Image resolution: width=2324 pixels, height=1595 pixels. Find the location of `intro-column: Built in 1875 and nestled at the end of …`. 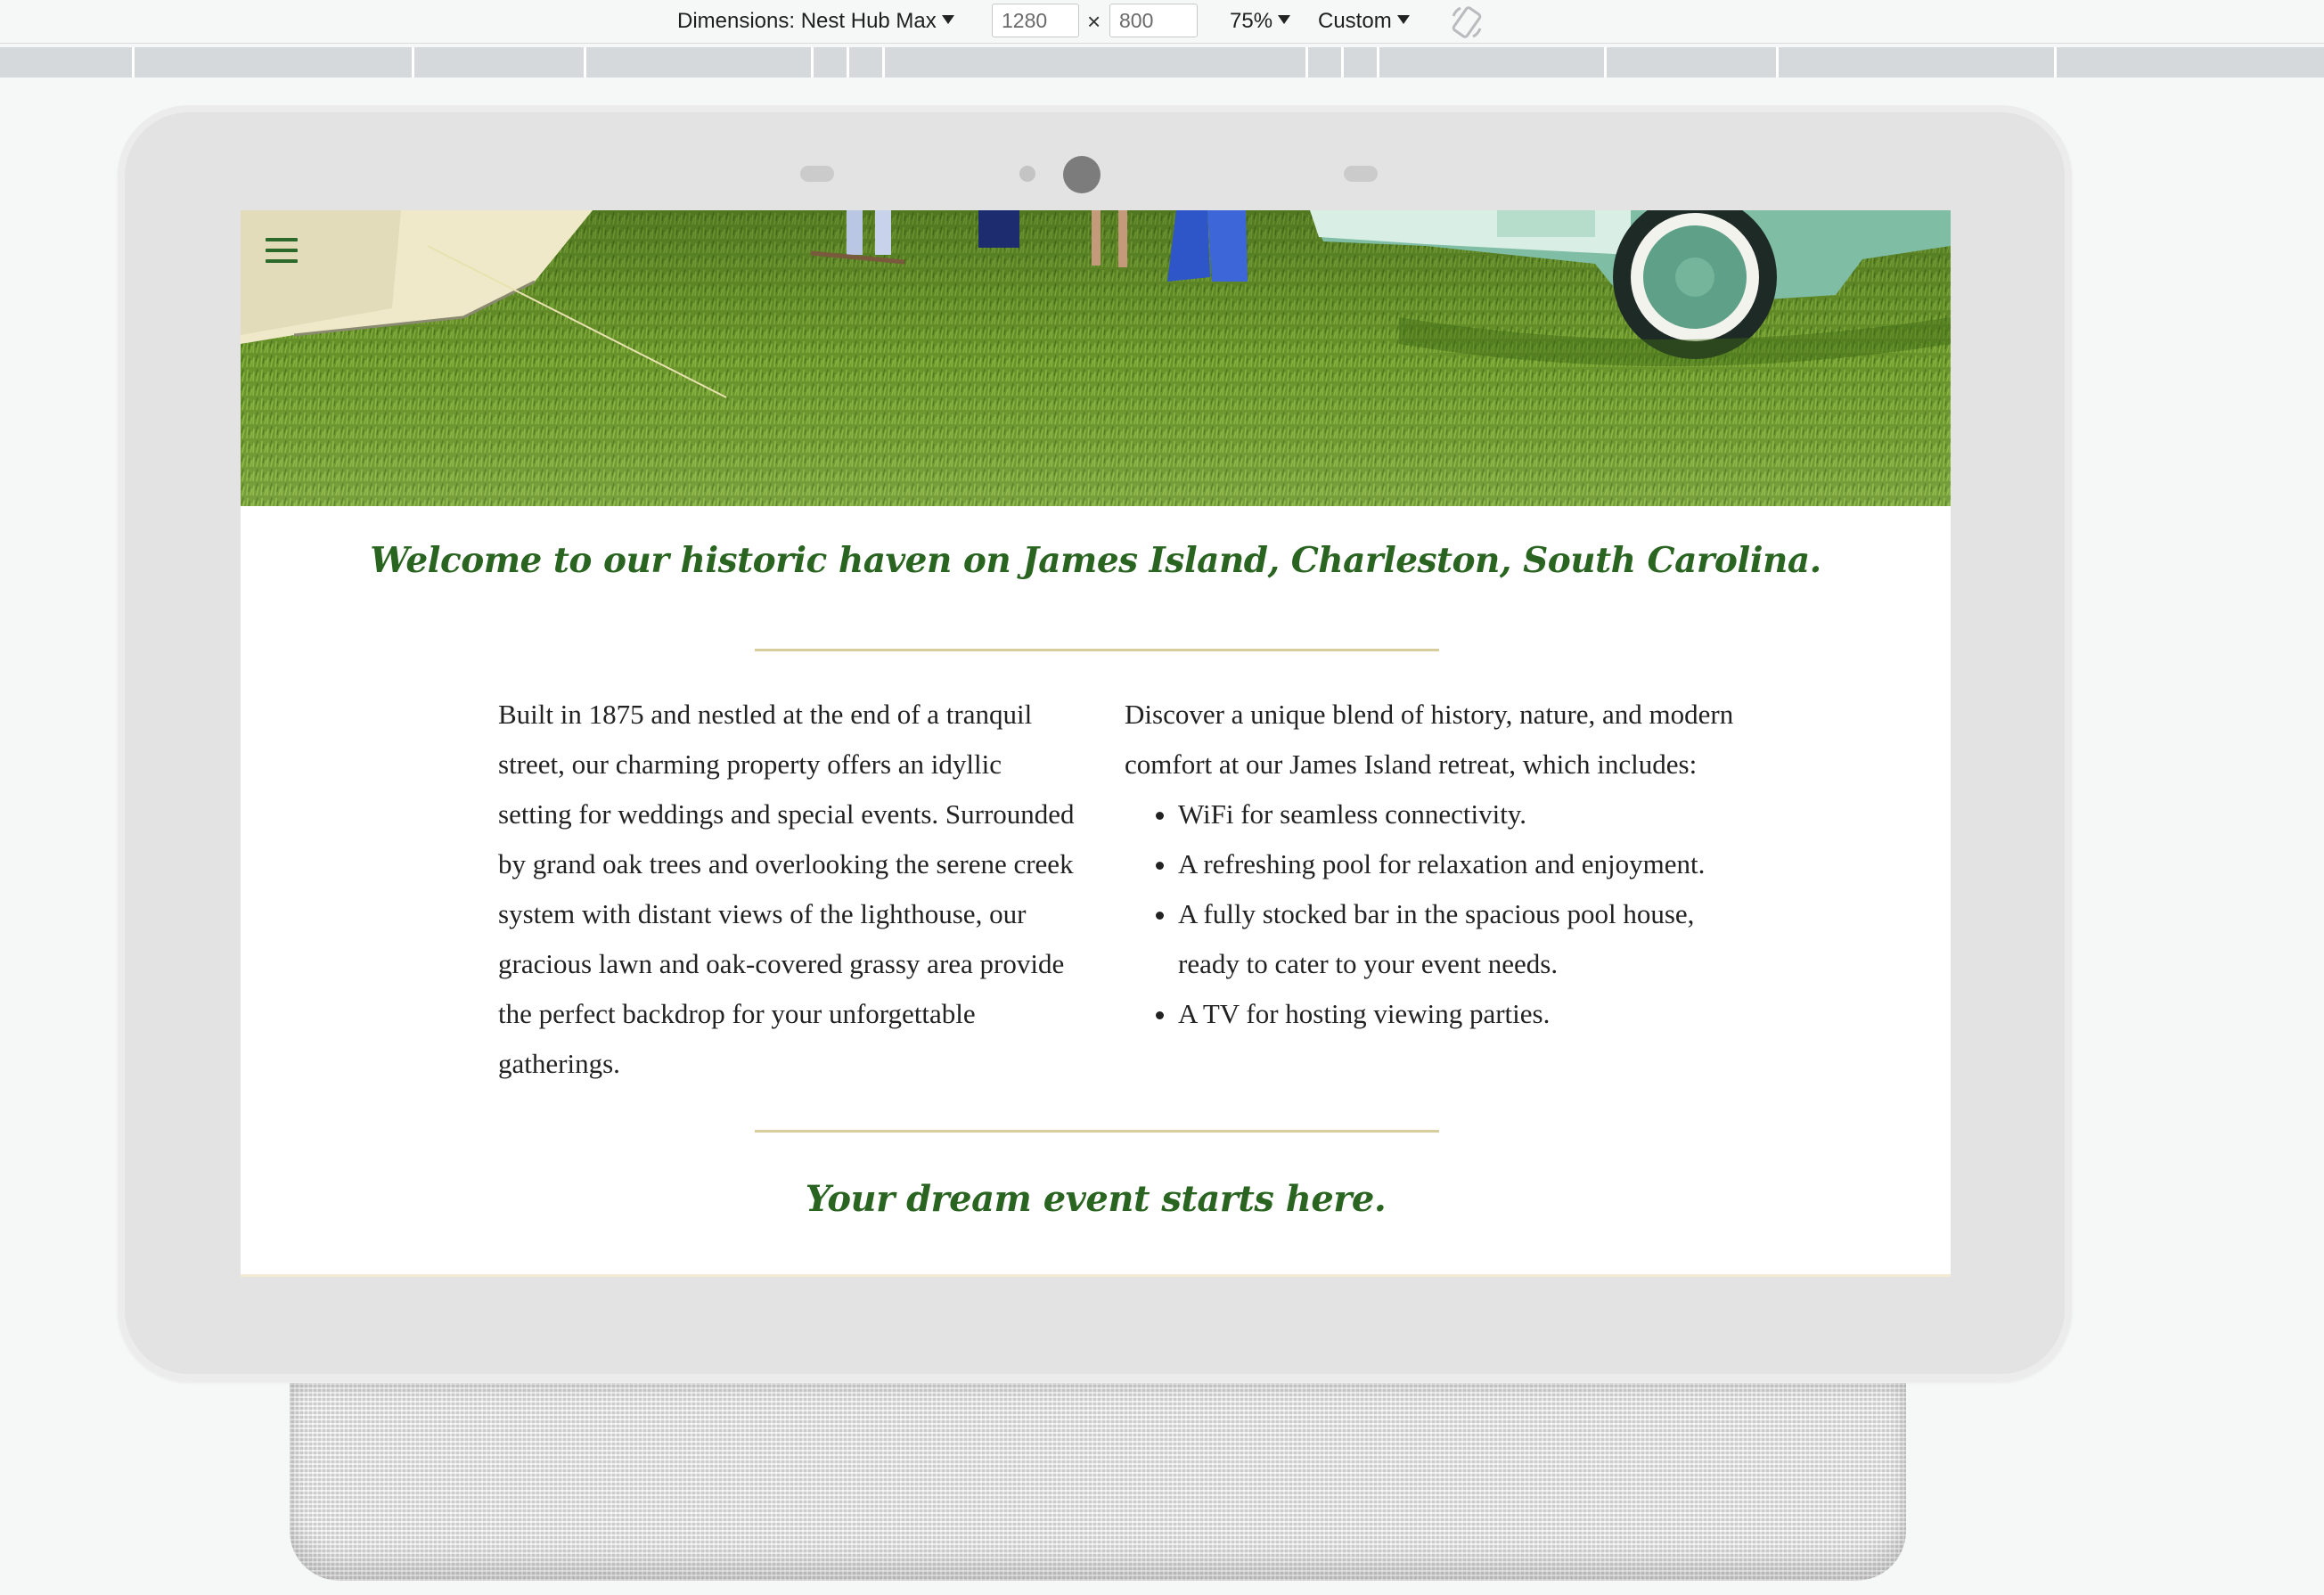

intro-column: Built in 1875 and nestled at the end of … is located at coordinates (787, 890).